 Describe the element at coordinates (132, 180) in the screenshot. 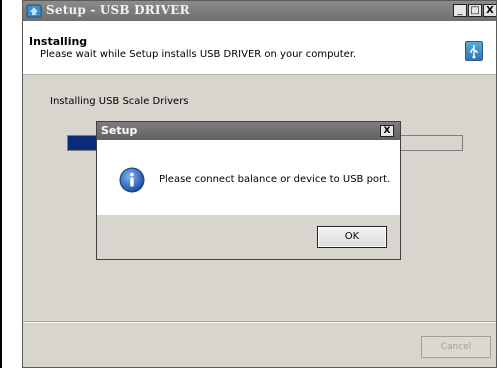

I see `info-icon` at that location.